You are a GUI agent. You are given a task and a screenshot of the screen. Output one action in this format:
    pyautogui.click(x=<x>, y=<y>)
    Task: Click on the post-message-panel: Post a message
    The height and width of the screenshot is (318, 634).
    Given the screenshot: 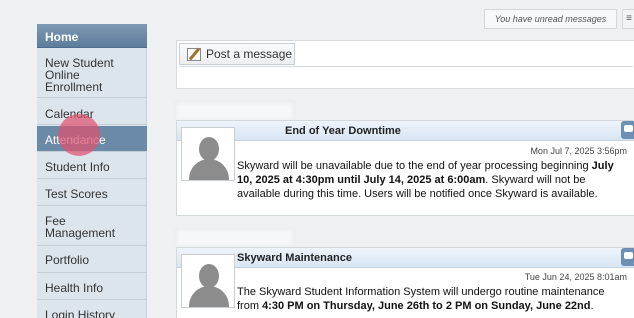 What is the action you would take?
    pyautogui.click(x=405, y=64)
    